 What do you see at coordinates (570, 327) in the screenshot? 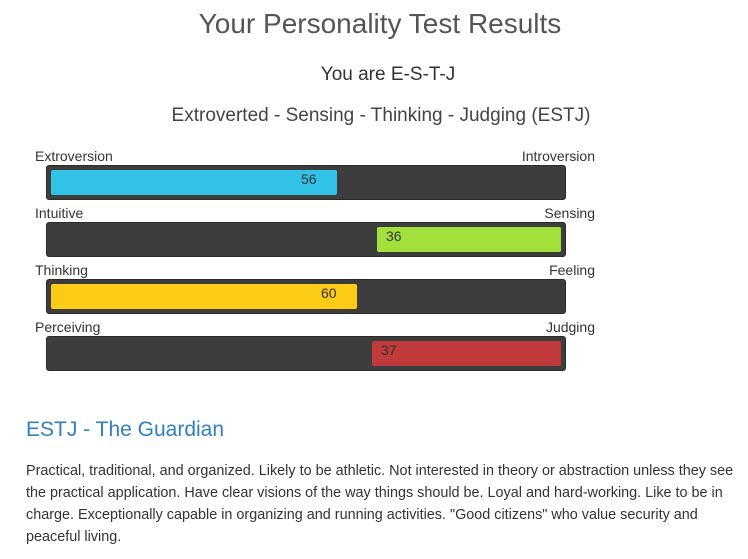
I see `scale-right-label: Judging` at bounding box center [570, 327].